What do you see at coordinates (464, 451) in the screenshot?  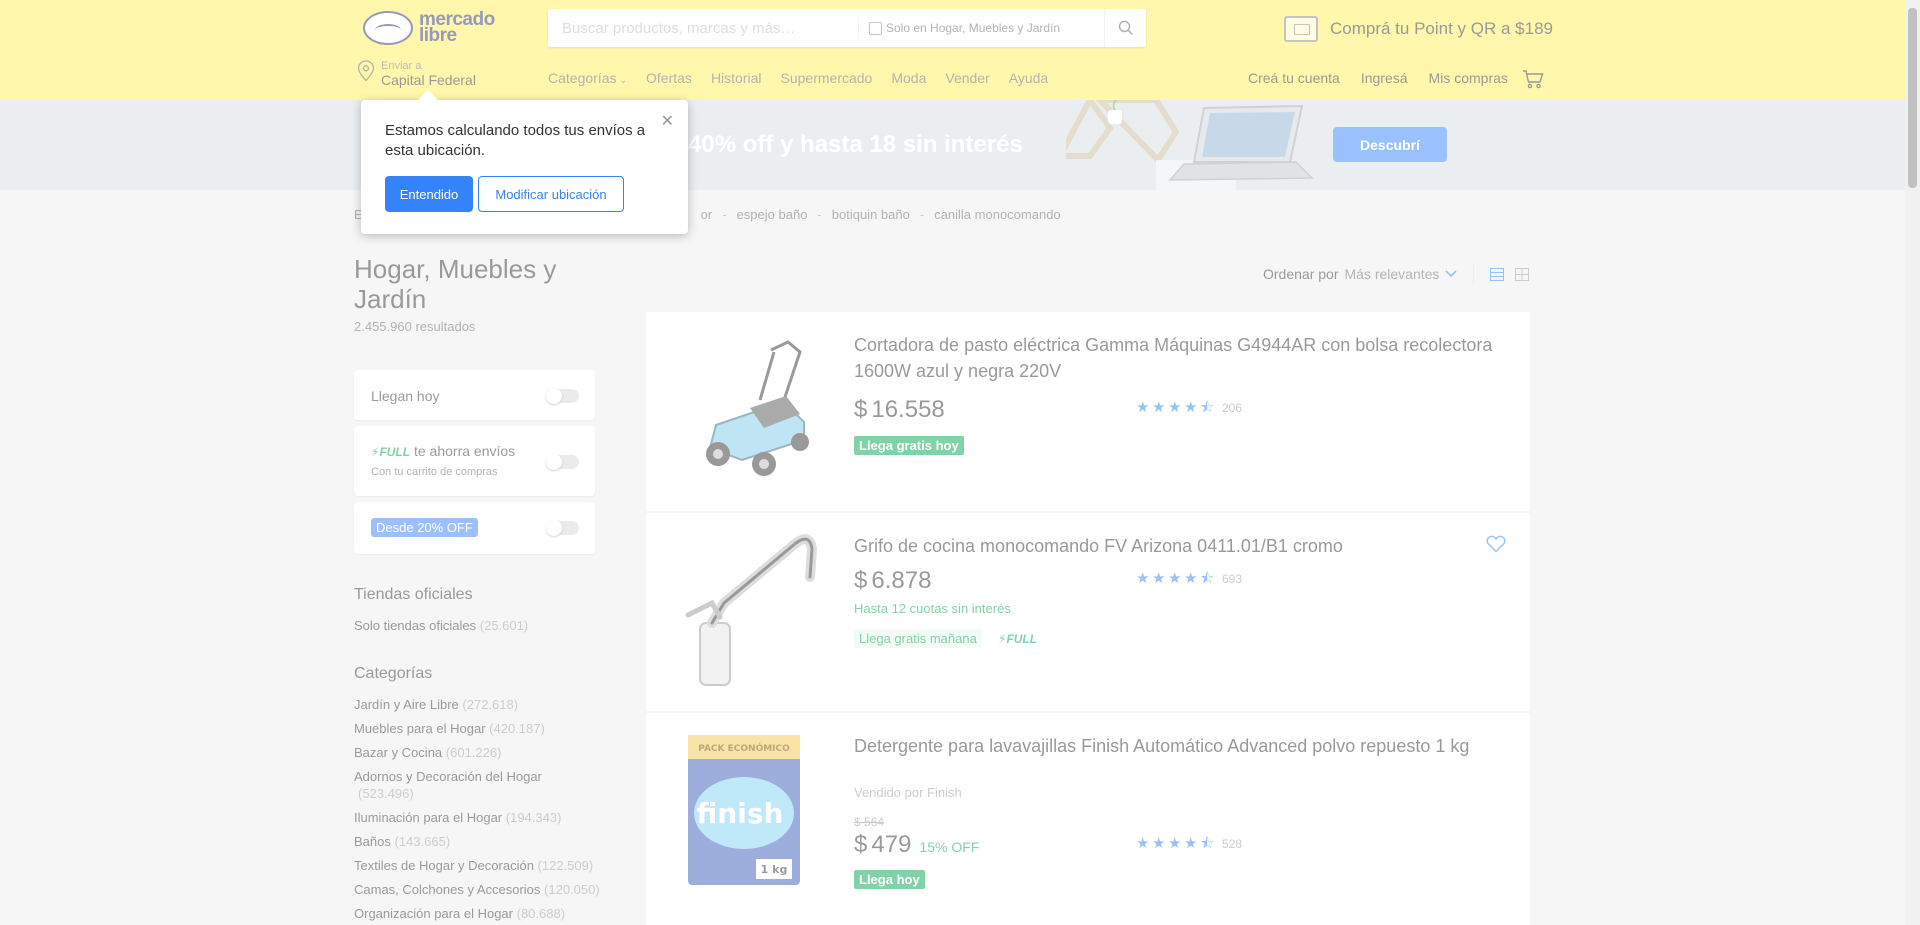 I see `full-text: te ahorra envíos` at bounding box center [464, 451].